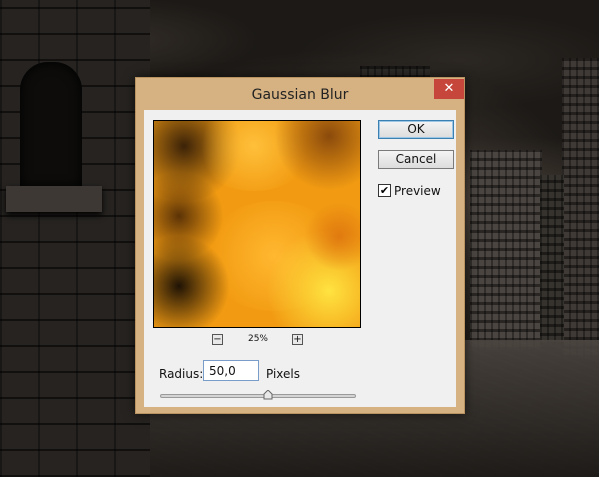  I want to click on skyscraper-middle, so click(506, 250).